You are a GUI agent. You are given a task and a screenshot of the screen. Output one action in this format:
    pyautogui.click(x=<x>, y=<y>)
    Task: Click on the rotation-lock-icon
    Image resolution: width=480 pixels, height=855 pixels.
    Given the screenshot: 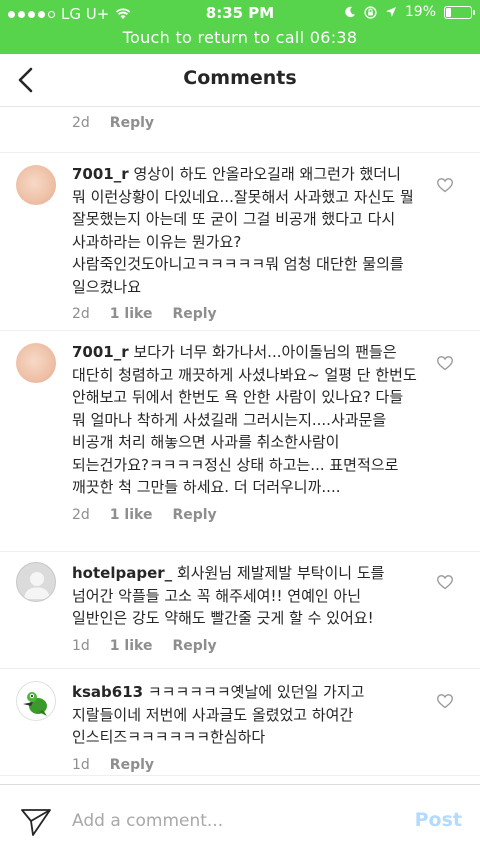 What is the action you would take?
    pyautogui.click(x=370, y=12)
    